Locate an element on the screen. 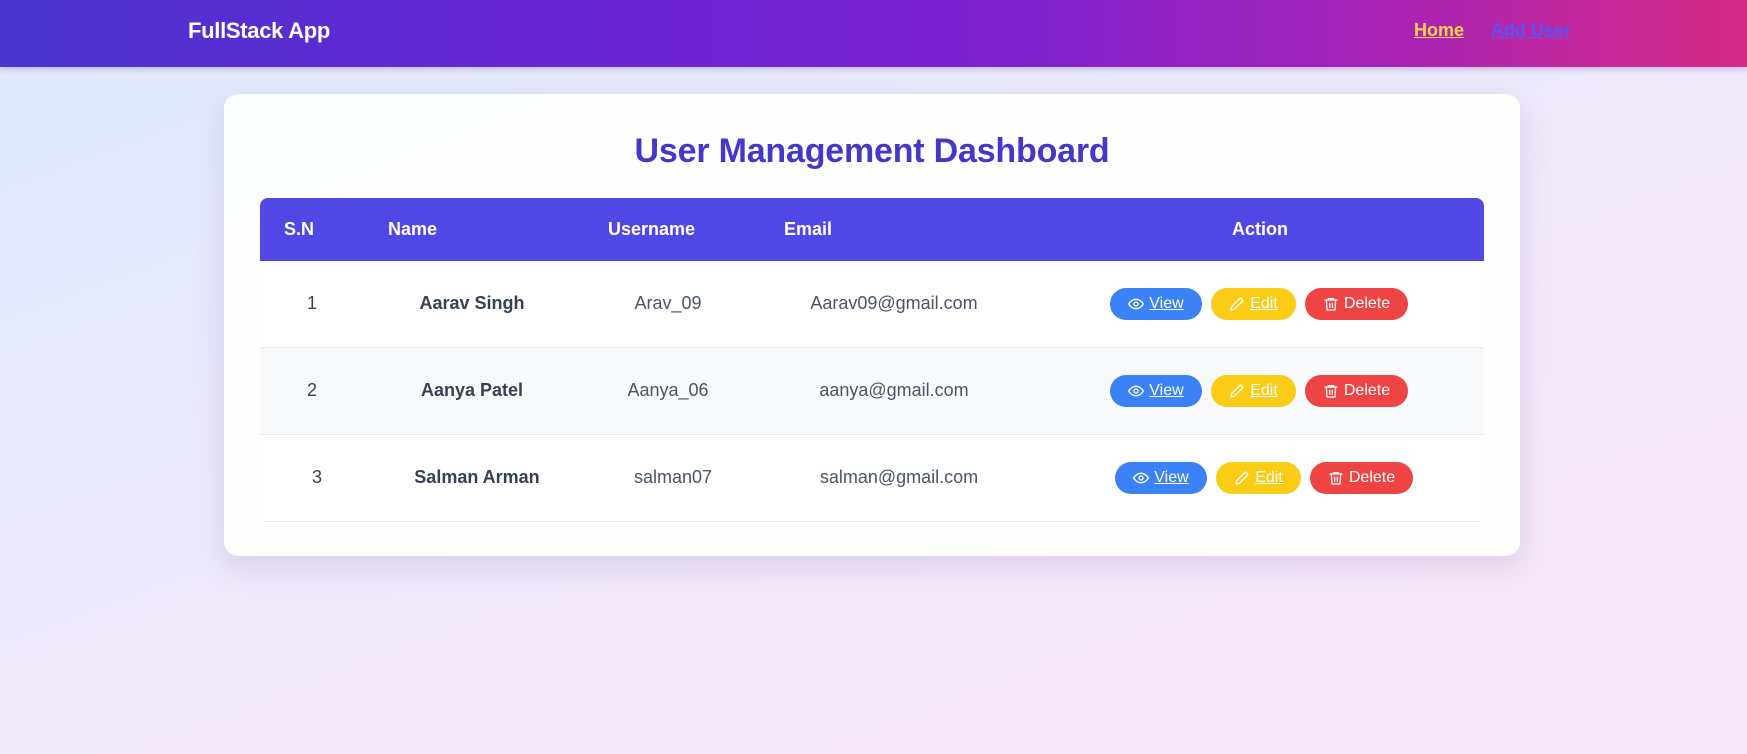 This screenshot has width=1747, height=754. navbar: FullStack App Home Add User is located at coordinates (873, 33).